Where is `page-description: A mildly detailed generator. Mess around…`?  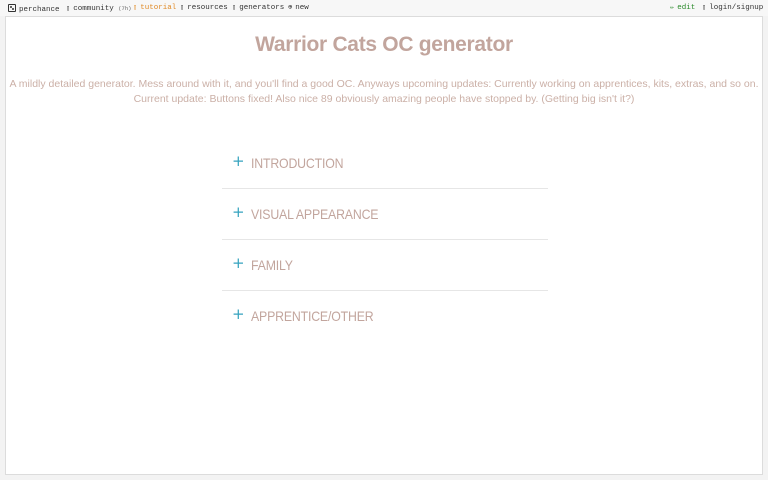
page-description: A mildly detailed generator. Mess around… is located at coordinates (384, 92).